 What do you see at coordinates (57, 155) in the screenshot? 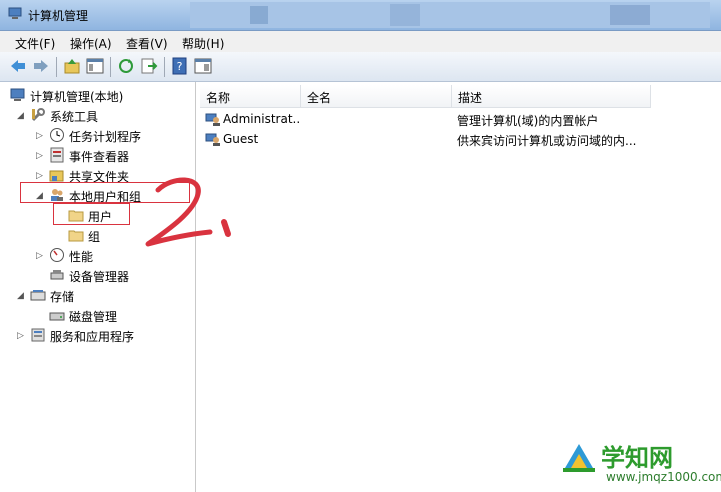
I see `event-viewer-icon` at bounding box center [57, 155].